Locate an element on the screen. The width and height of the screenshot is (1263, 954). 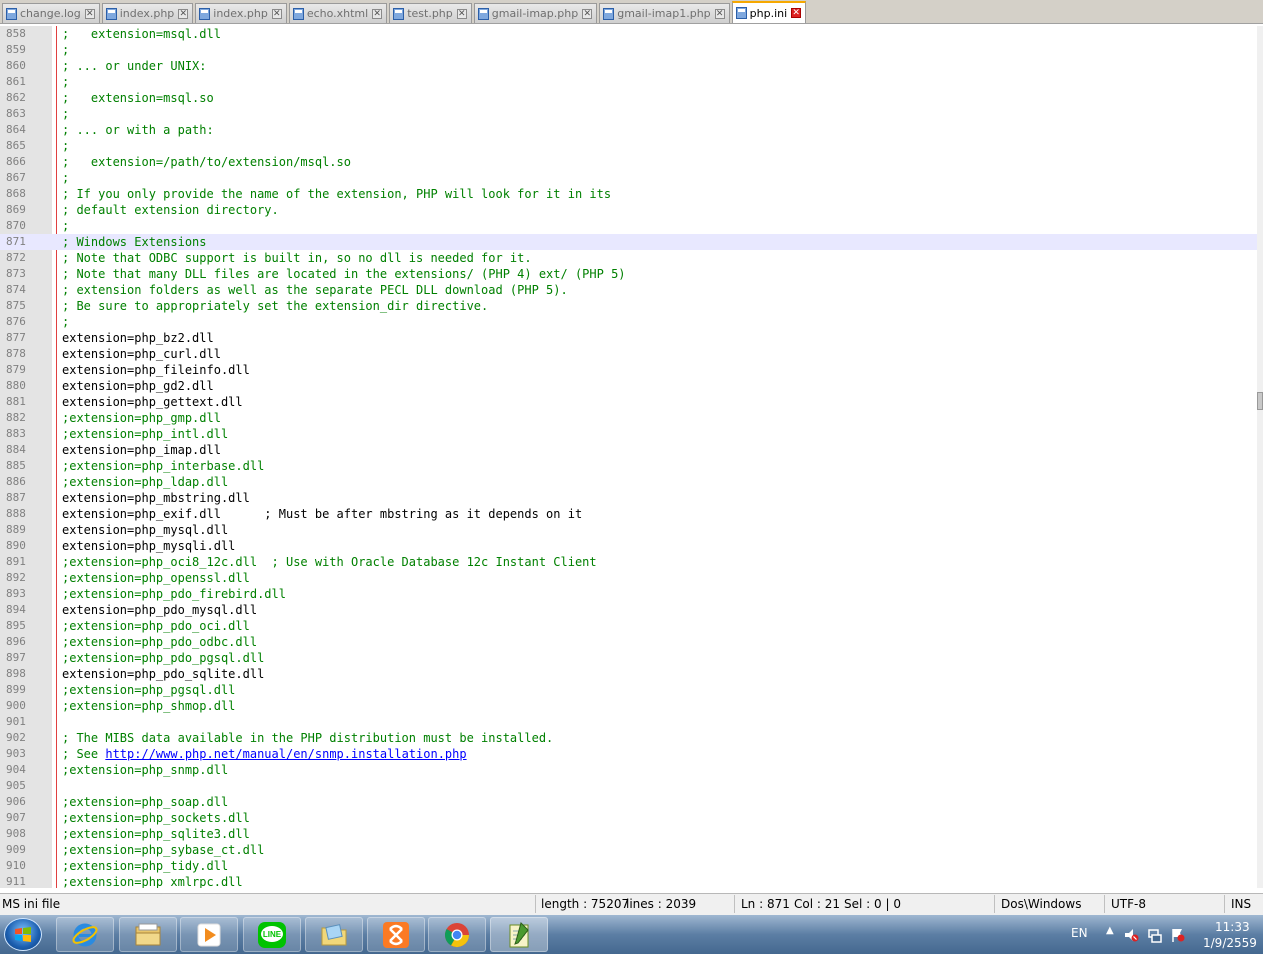
code-line: 904 ;extension=php_snmp.dll is located at coordinates (628, 770).